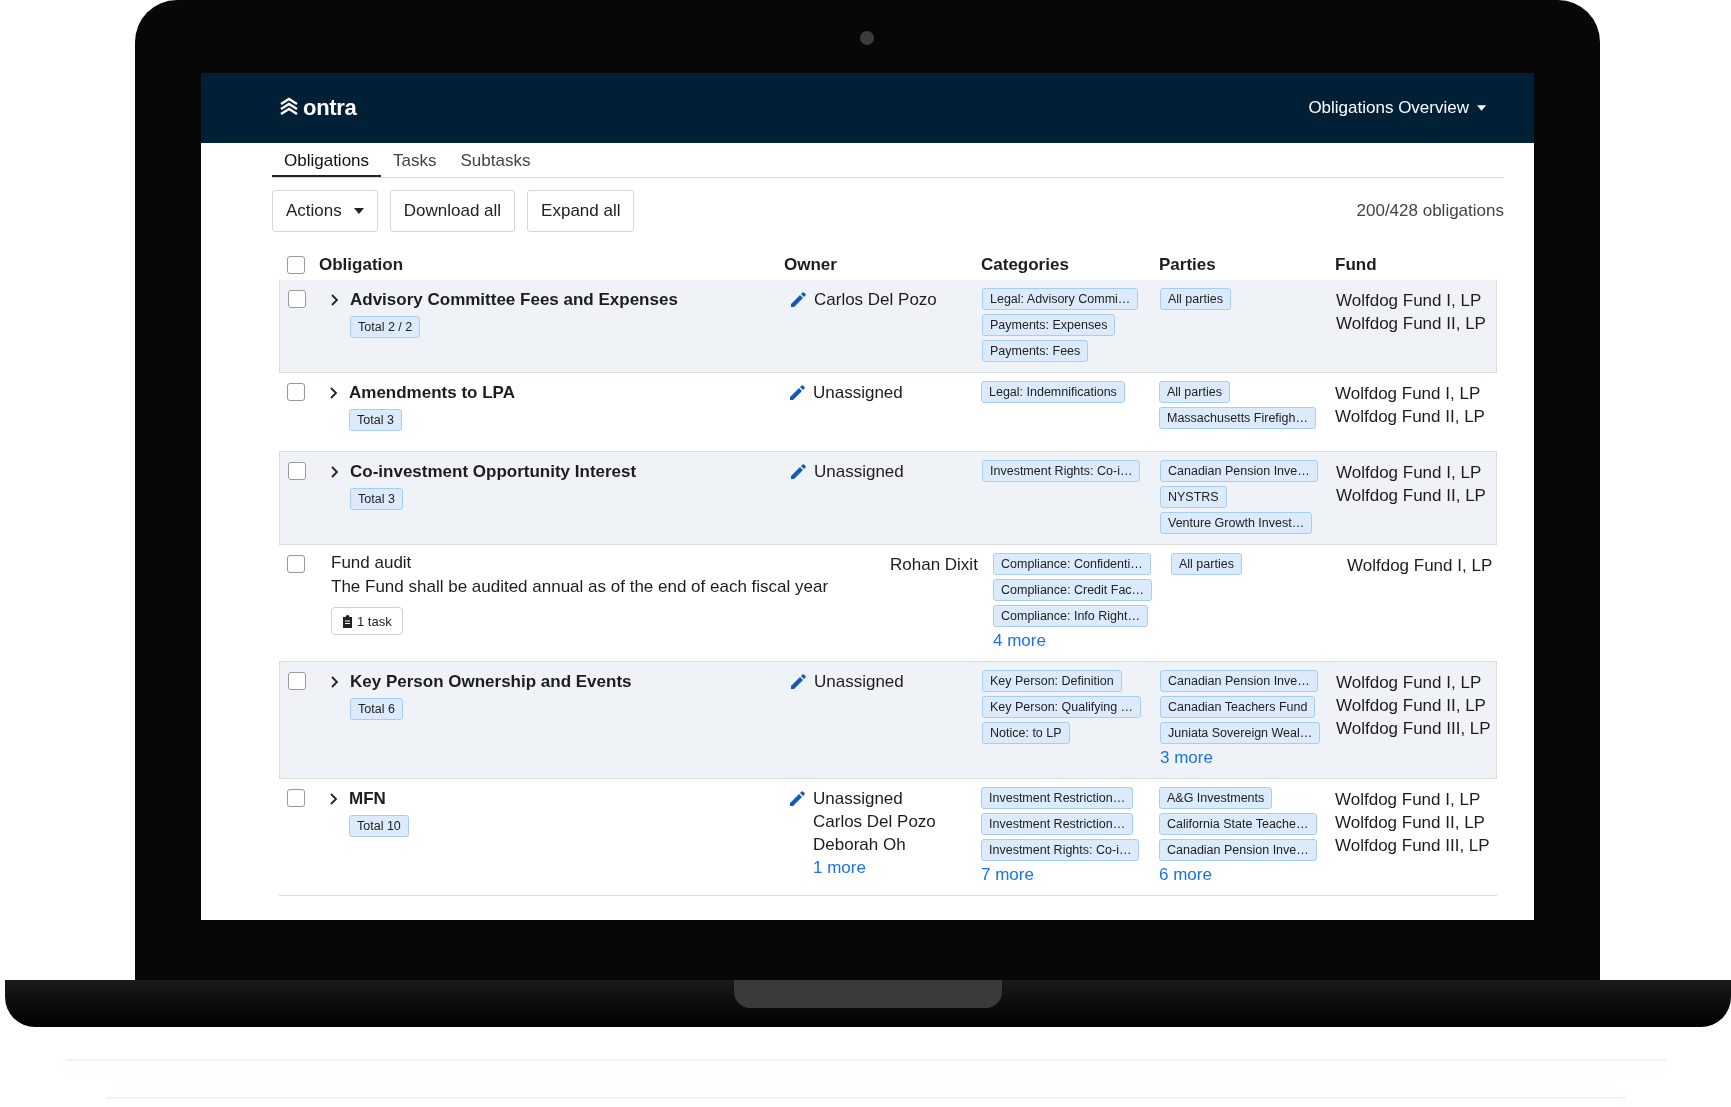  Describe the element at coordinates (1052, 681) in the screenshot. I see `category-tag: Key Person: Definition` at that location.